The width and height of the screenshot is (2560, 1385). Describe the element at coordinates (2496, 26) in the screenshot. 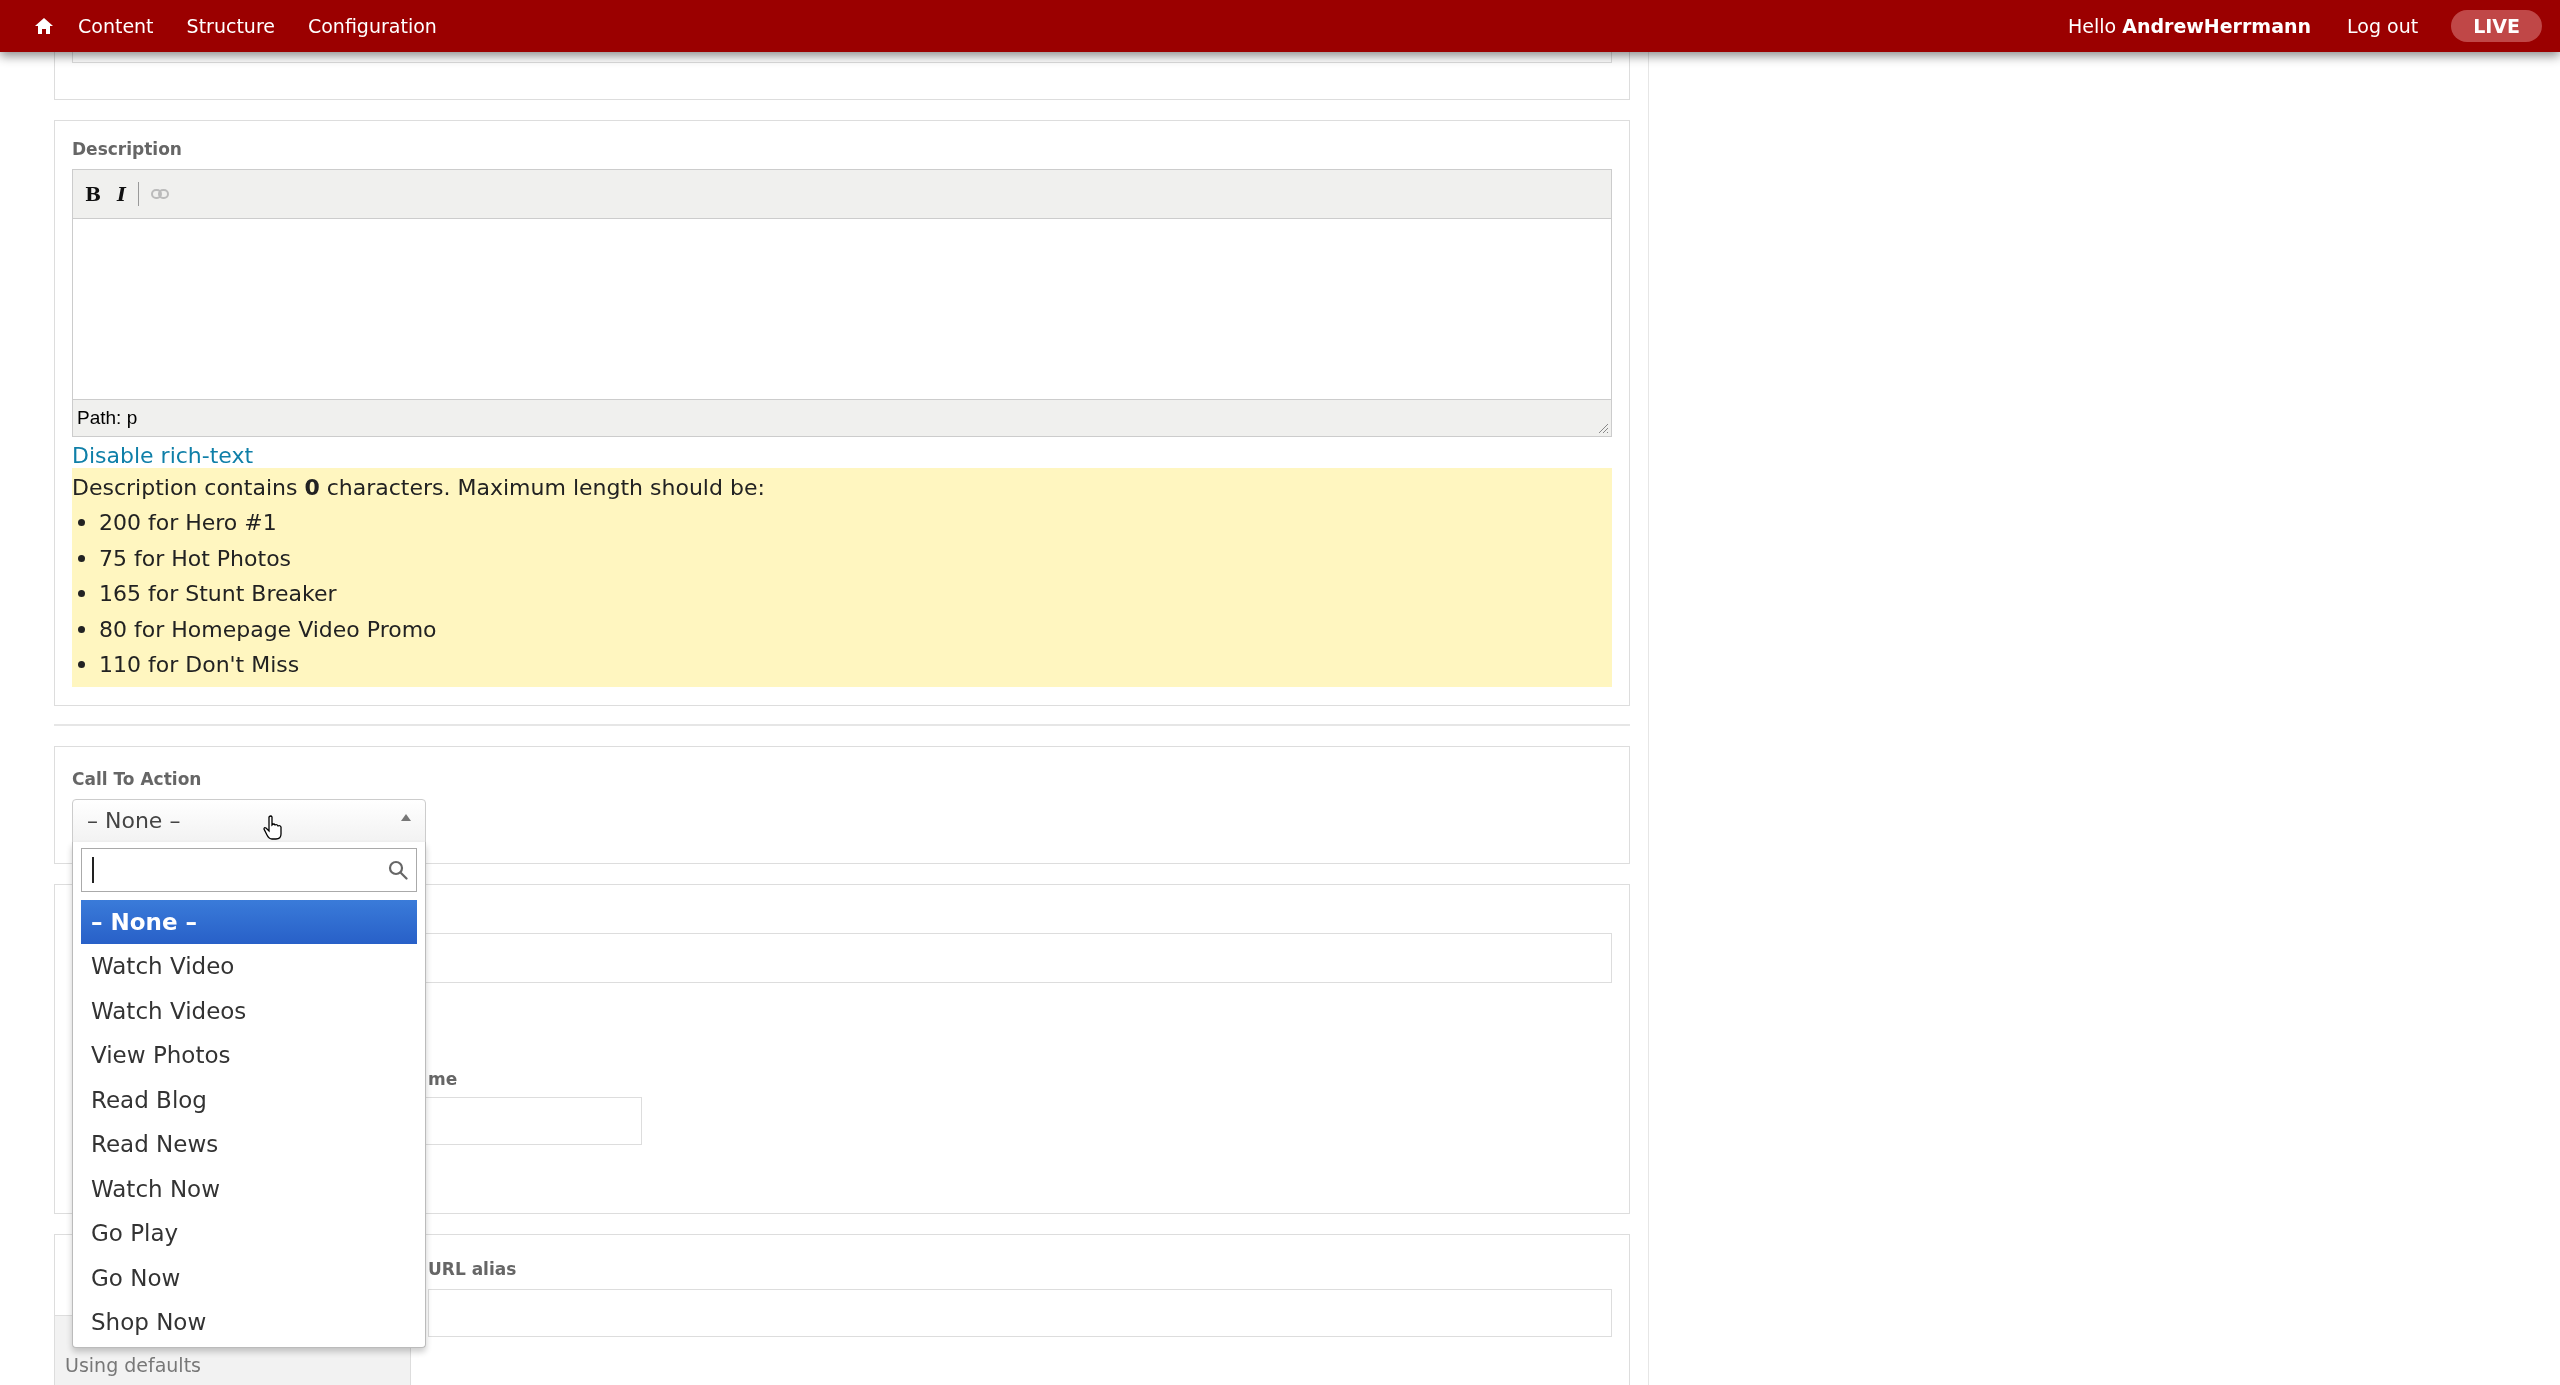

I see `environment-badge: LIVE` at that location.